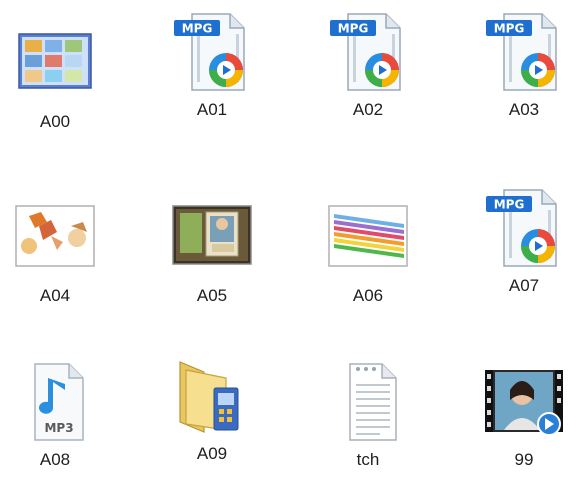 The height and width of the screenshot is (490, 577). I want to click on image-gallery-thumbnail-icon, so click(55, 64).